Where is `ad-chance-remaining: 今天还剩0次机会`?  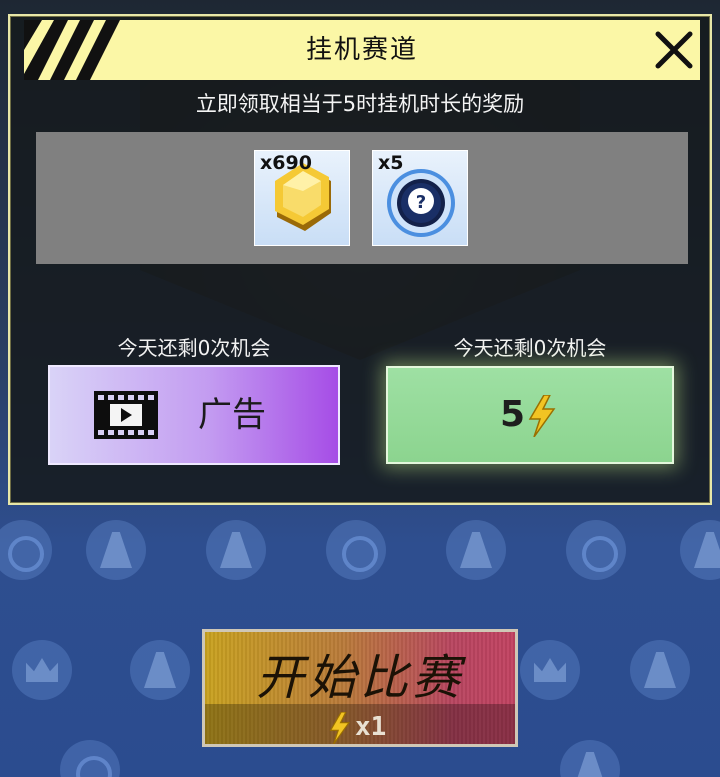 ad-chance-remaining: 今天还剩0次机会 is located at coordinates (194, 348).